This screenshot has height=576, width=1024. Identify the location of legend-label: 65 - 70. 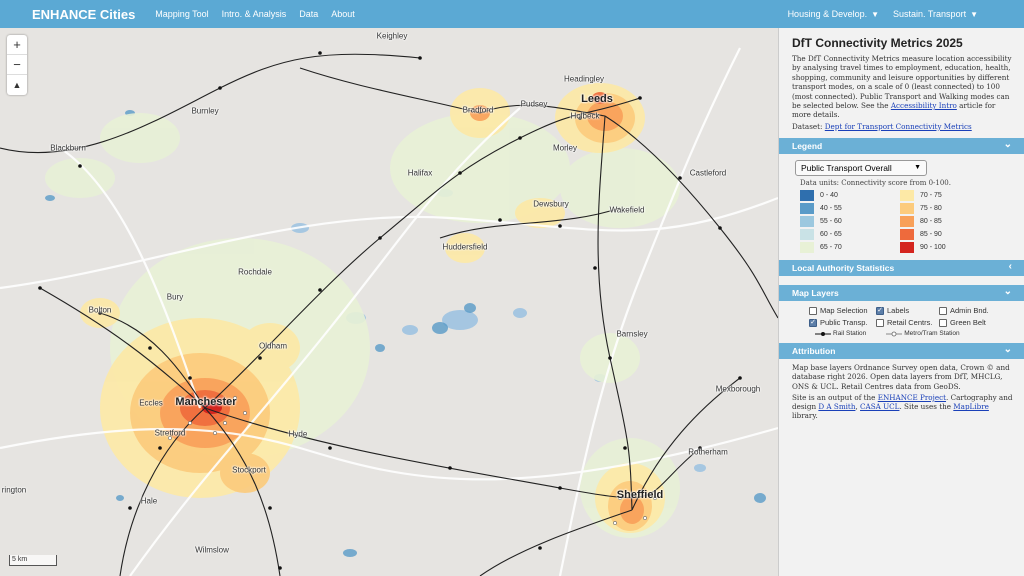
(831, 248).